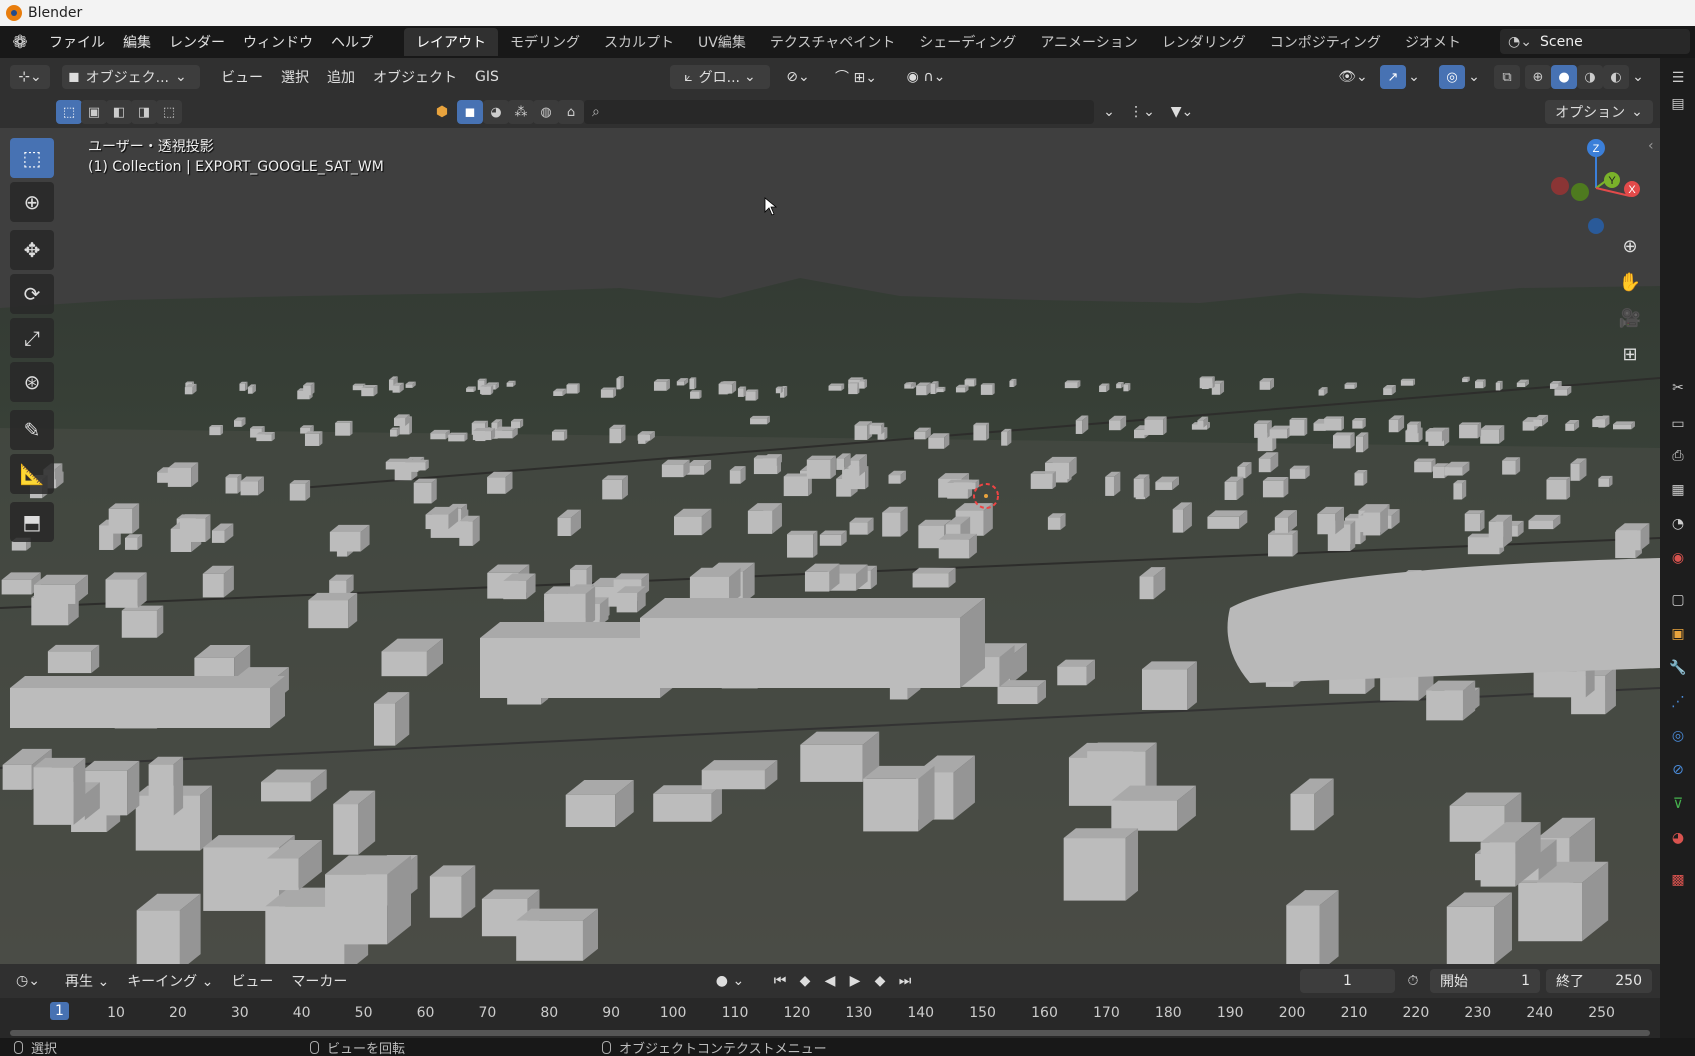 The height and width of the screenshot is (1056, 1695). What do you see at coordinates (1590, 186) in the screenshot?
I see `navigation-gizmo: Z Y X` at bounding box center [1590, 186].